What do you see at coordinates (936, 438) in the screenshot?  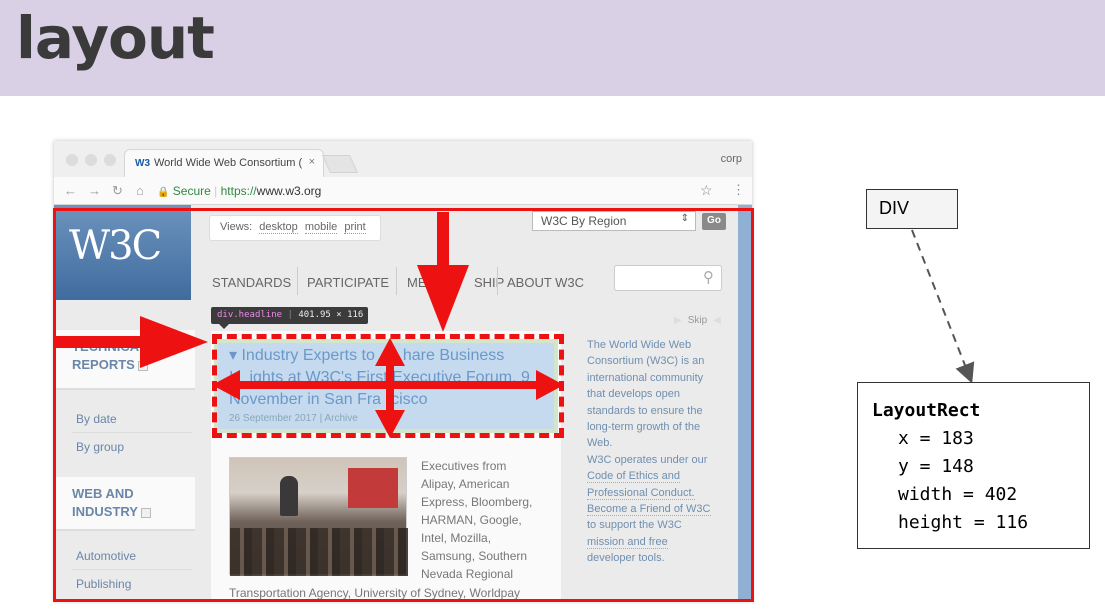 I see `layout-rect-x: x = 183` at bounding box center [936, 438].